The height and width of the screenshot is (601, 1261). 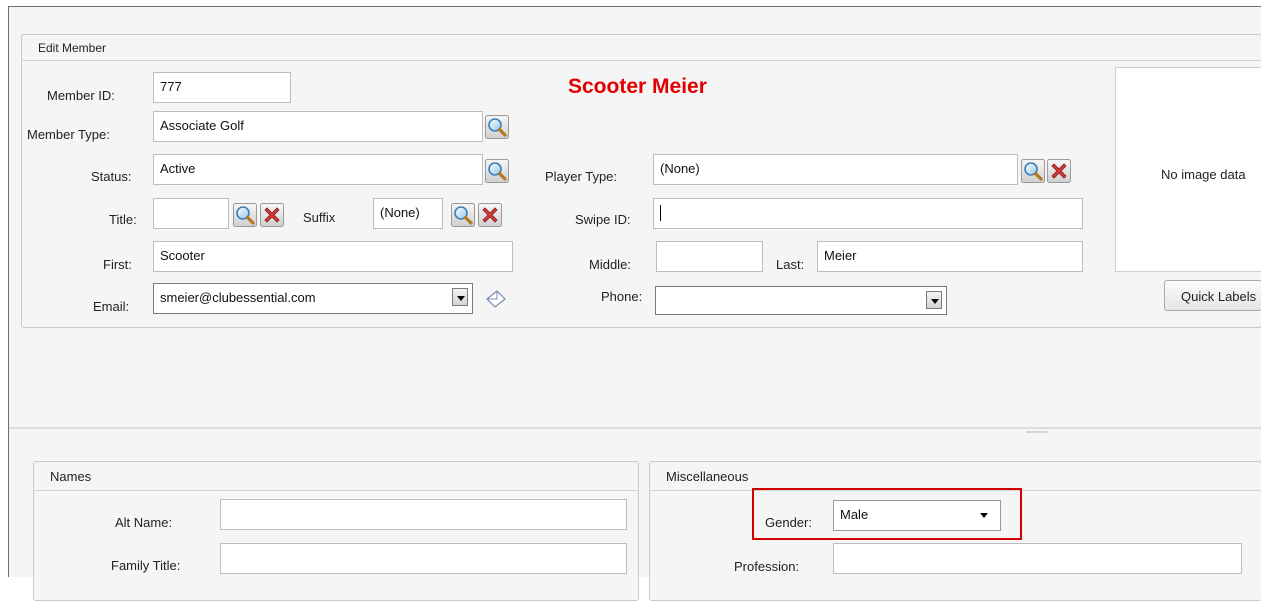 What do you see at coordinates (767, 566) in the screenshot?
I see `profession-label: Profession:` at bounding box center [767, 566].